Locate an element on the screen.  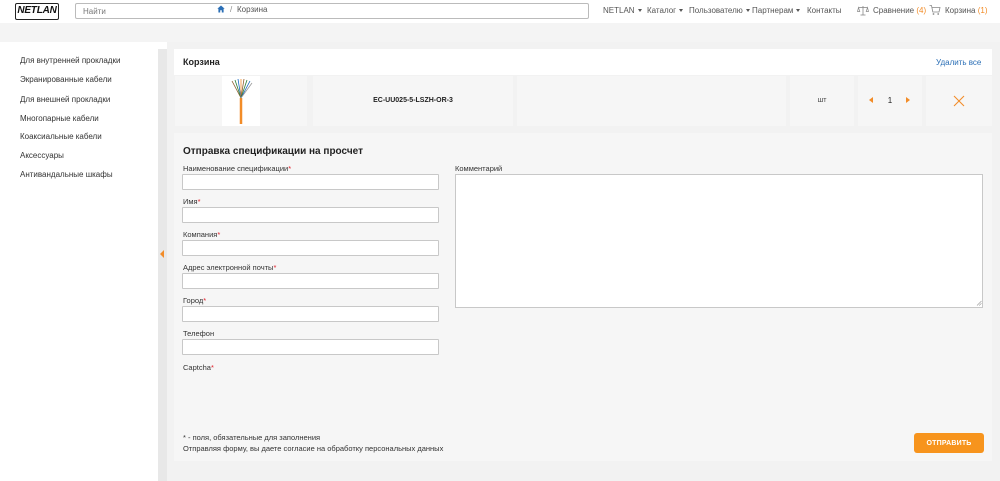
field-label-phone: Телефон is located at coordinates (199, 333).